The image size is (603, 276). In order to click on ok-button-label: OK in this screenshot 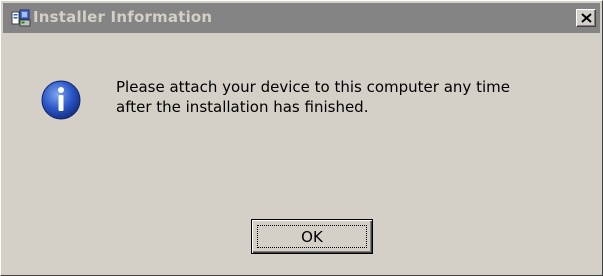, I will do `click(312, 236)`.